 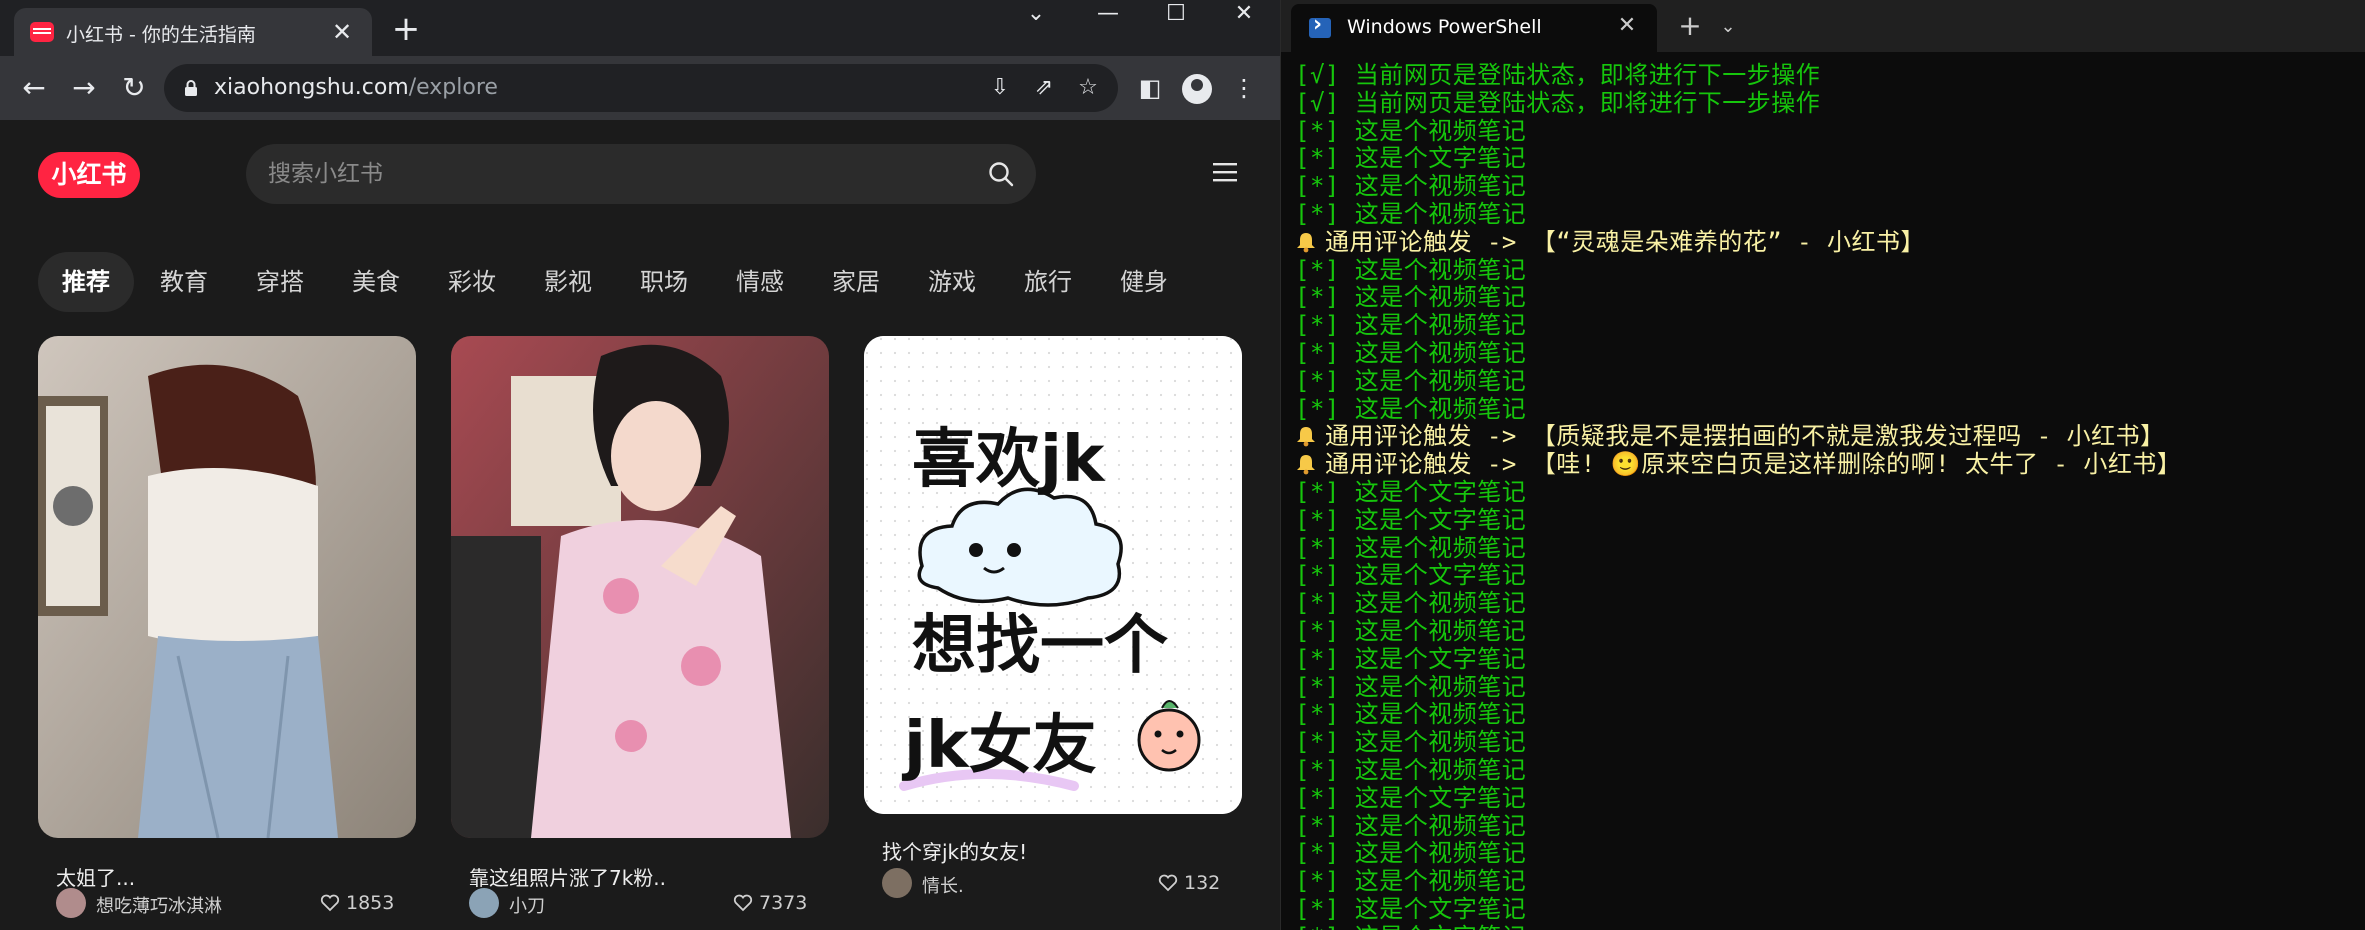 I want to click on channel-tab-fitness: 健身, so click(x=1144, y=282).